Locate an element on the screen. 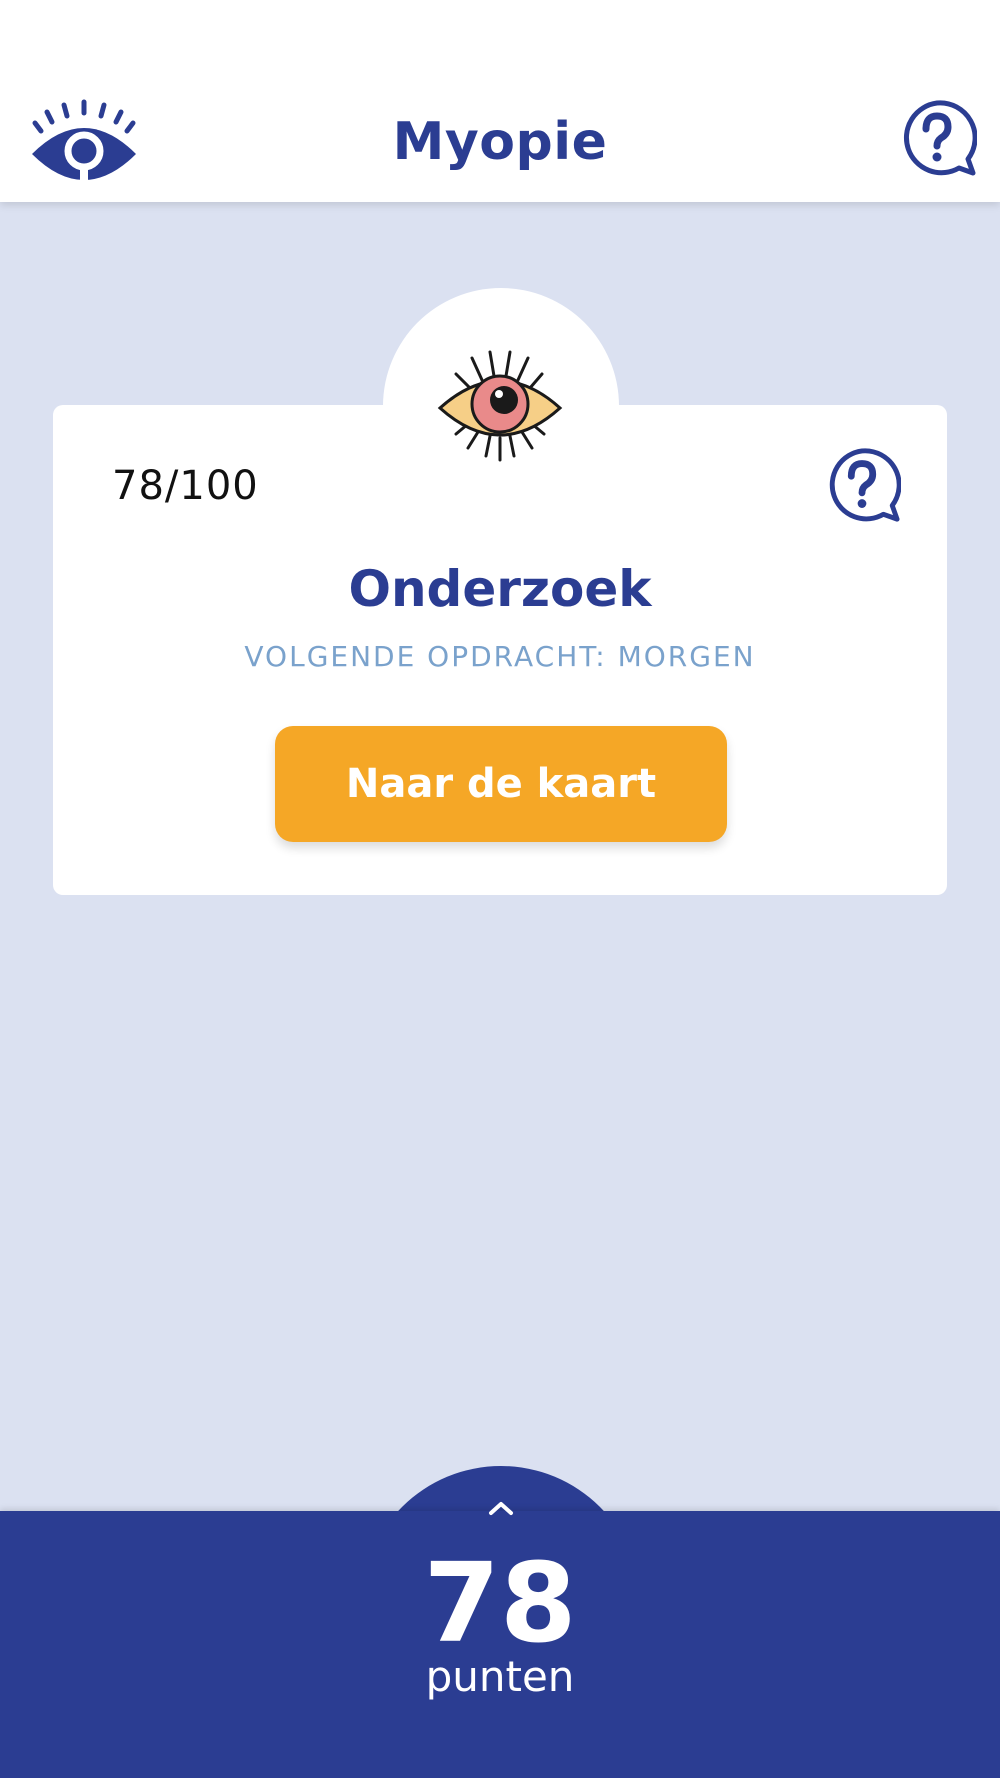 This screenshot has width=1000, height=1778. points-label: punten is located at coordinates (500, 1676).